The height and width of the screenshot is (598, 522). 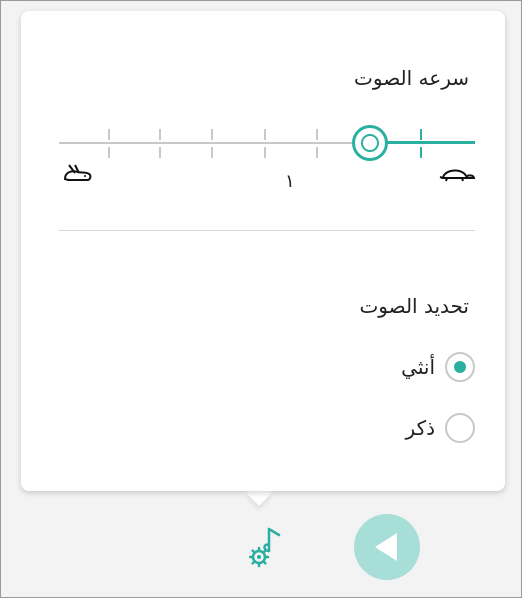 I want to click on voice-section-title: تحديد الصوت, so click(x=414, y=306).